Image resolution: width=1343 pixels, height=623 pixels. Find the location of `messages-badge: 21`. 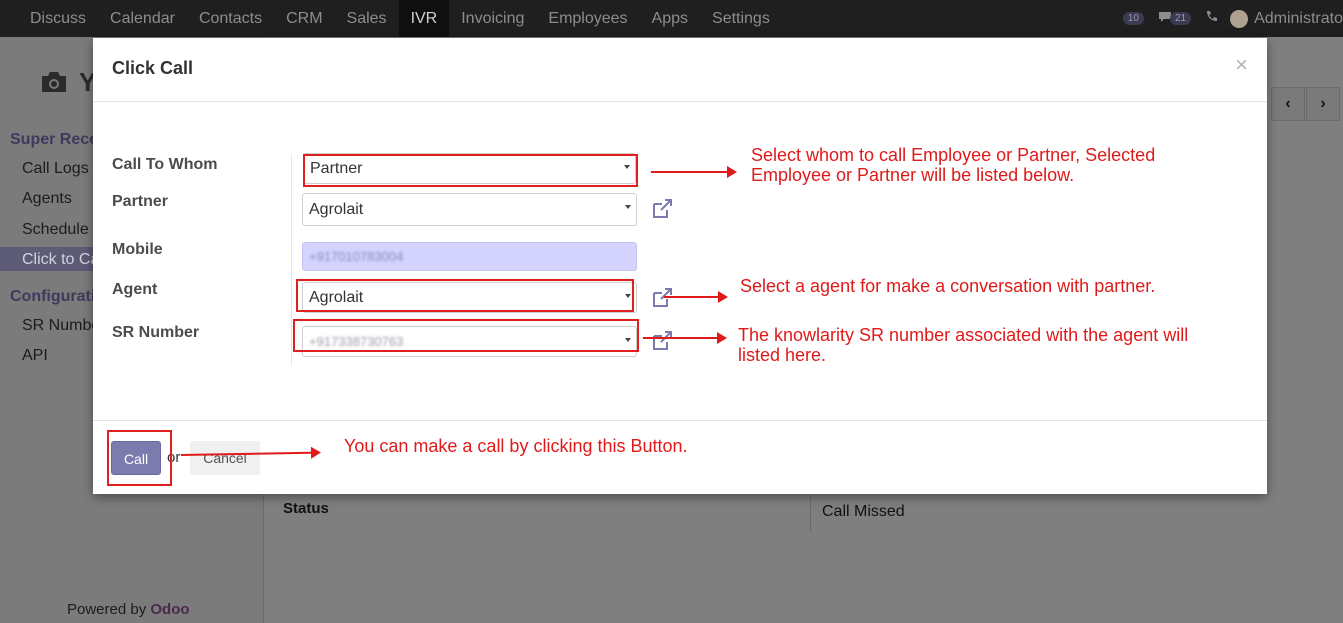

messages-badge: 21 is located at coordinates (1180, 18).